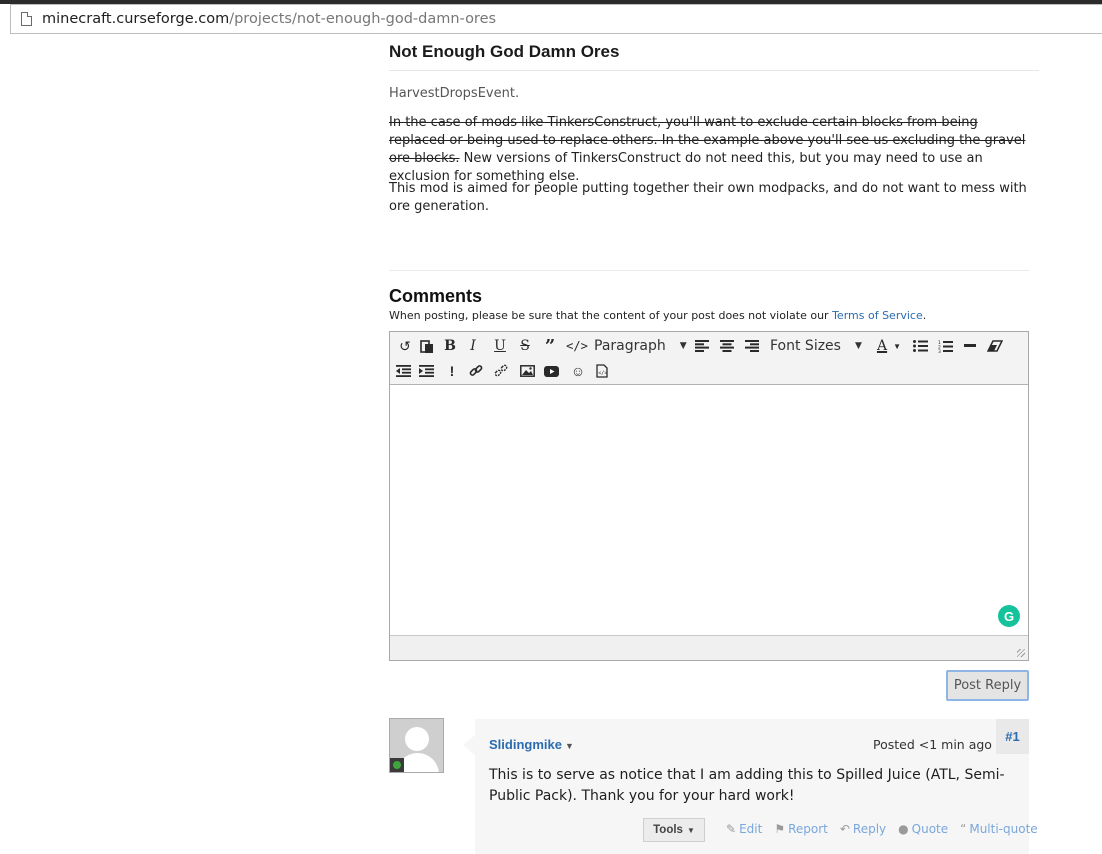  What do you see at coordinates (416, 745) in the screenshot?
I see `avatar` at bounding box center [416, 745].